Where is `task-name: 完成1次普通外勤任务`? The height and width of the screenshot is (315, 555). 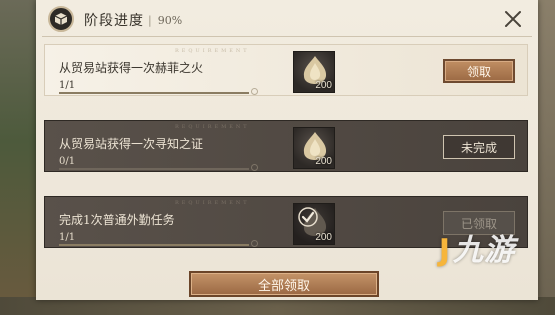
task-name: 完成1次普通外勤任务 is located at coordinates (117, 220).